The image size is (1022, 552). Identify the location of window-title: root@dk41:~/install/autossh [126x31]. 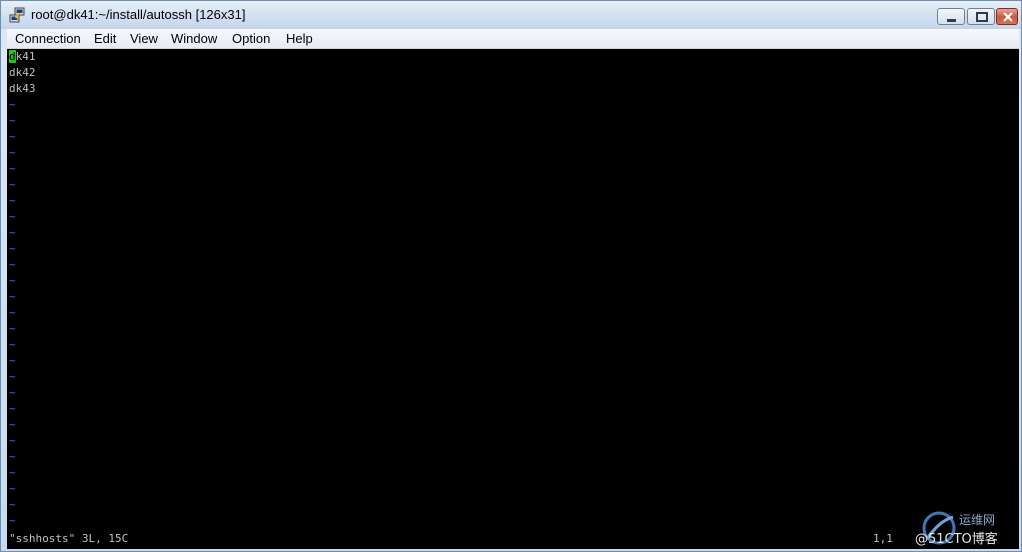
(138, 14).